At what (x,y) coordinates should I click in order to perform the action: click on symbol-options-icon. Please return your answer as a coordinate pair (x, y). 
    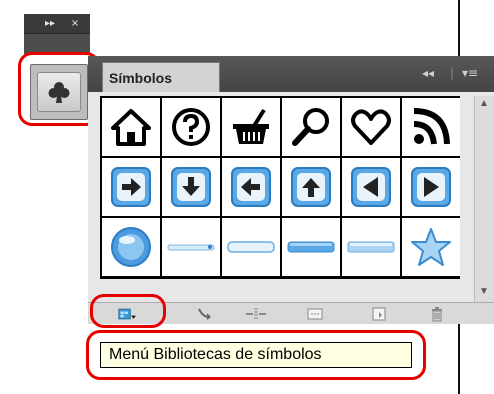
    Looking at the image, I should click on (315, 314).